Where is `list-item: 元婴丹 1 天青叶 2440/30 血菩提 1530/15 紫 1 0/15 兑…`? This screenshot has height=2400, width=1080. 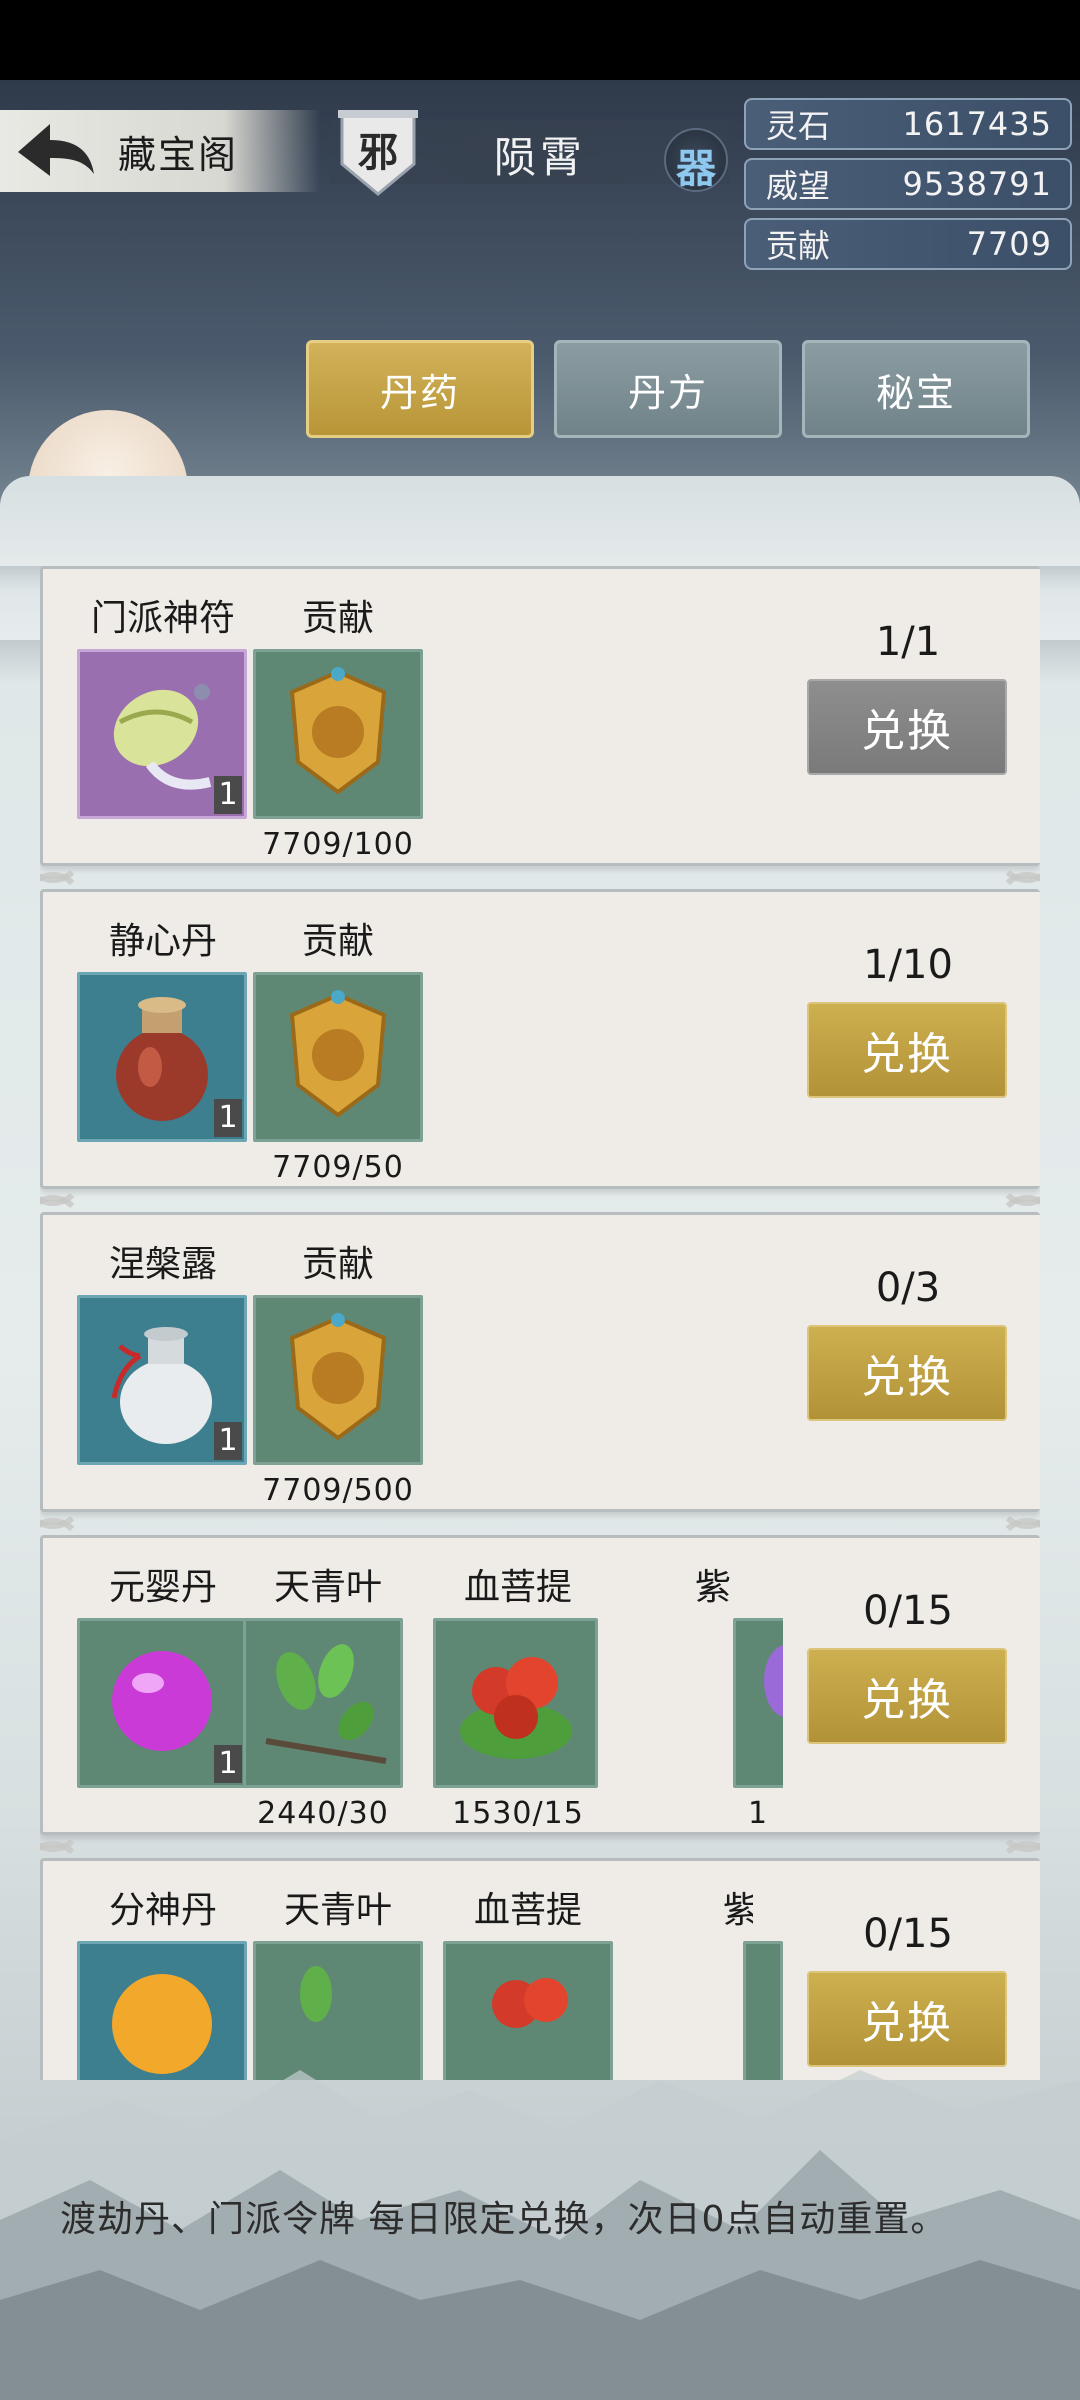
list-item: 元婴丹 1 天青叶 2440/30 血菩提 1530/15 紫 1 0/15 兑… is located at coordinates (540, 1685).